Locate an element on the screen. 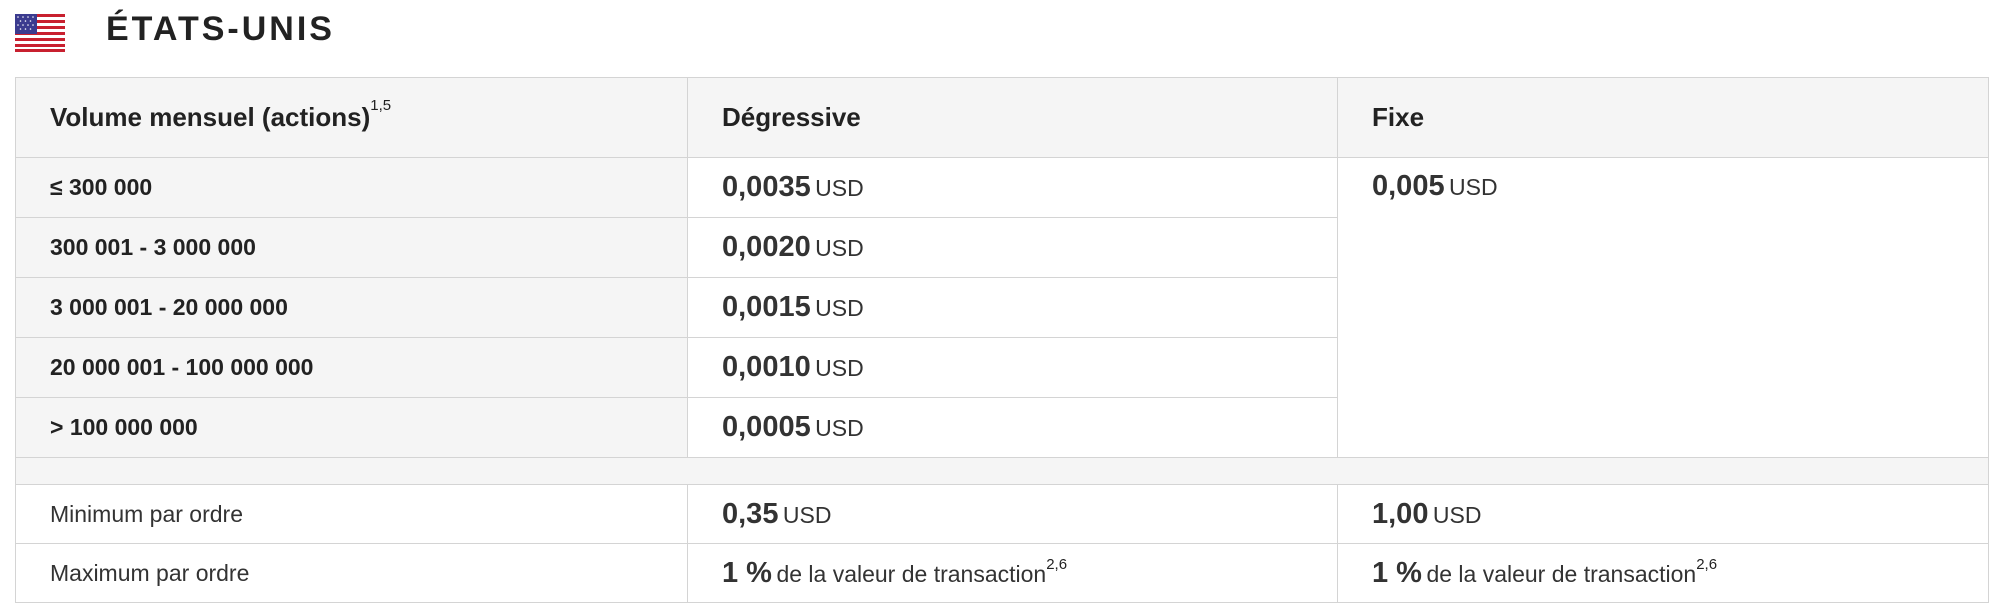 The width and height of the screenshot is (2000, 610). tier-label: 300 001 - 3 000 000 is located at coordinates (351, 247).